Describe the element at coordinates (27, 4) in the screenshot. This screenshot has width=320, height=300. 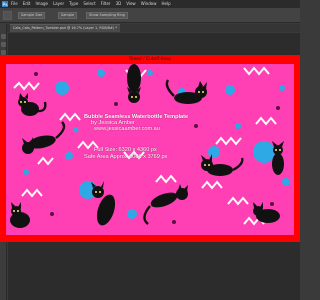
I see `menu-edit: Edit` at that location.